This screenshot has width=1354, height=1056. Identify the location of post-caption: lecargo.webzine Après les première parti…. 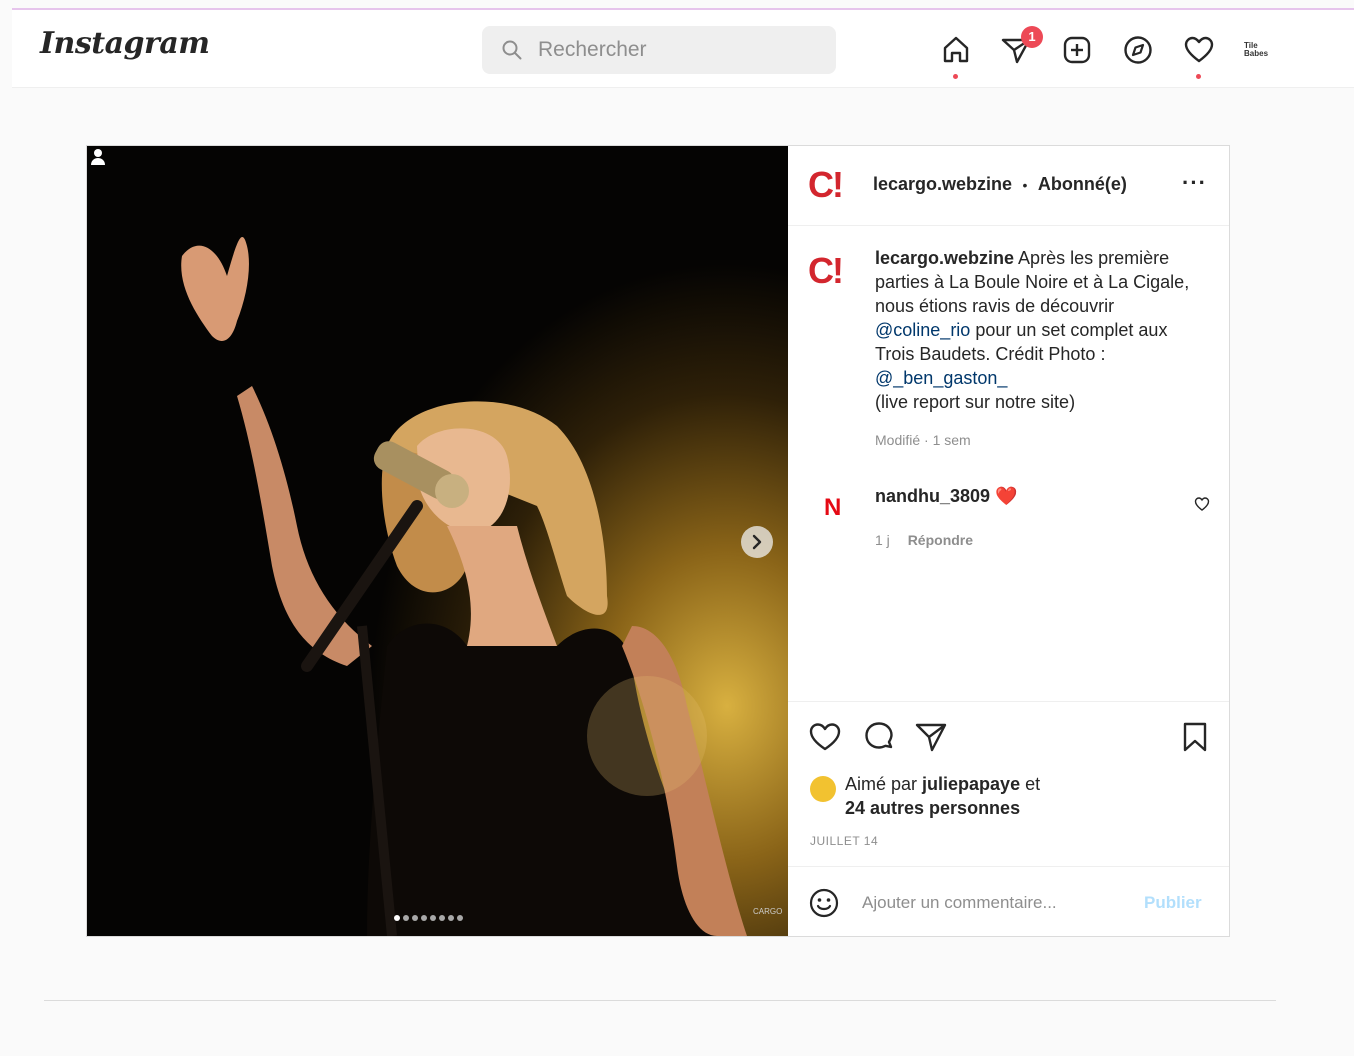
(1040, 349).